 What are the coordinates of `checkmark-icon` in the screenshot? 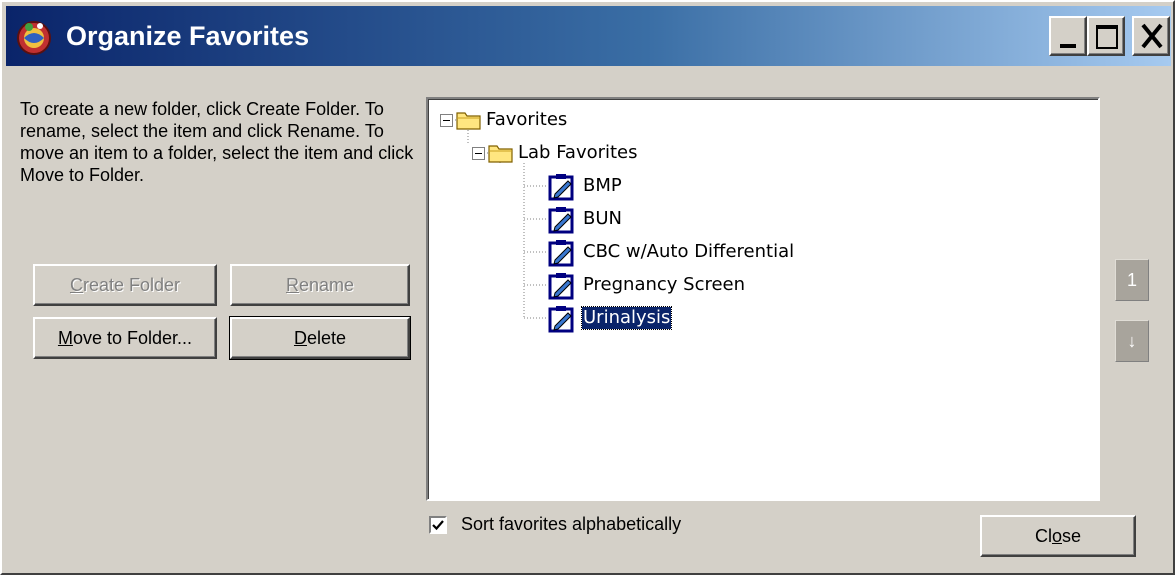 It's located at (438, 525).